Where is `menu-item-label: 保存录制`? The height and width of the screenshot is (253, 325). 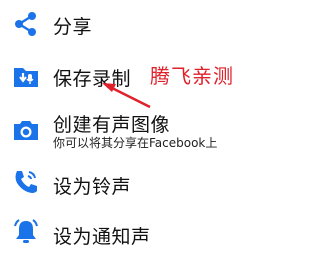
menu-item-label: 保存录制 is located at coordinates (92, 79).